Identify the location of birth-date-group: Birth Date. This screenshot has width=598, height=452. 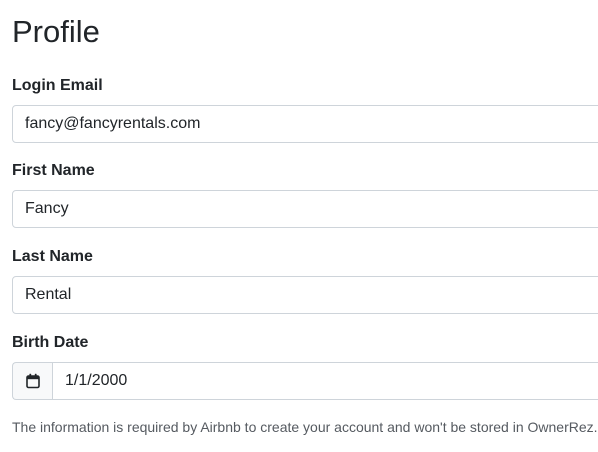
(305, 366).